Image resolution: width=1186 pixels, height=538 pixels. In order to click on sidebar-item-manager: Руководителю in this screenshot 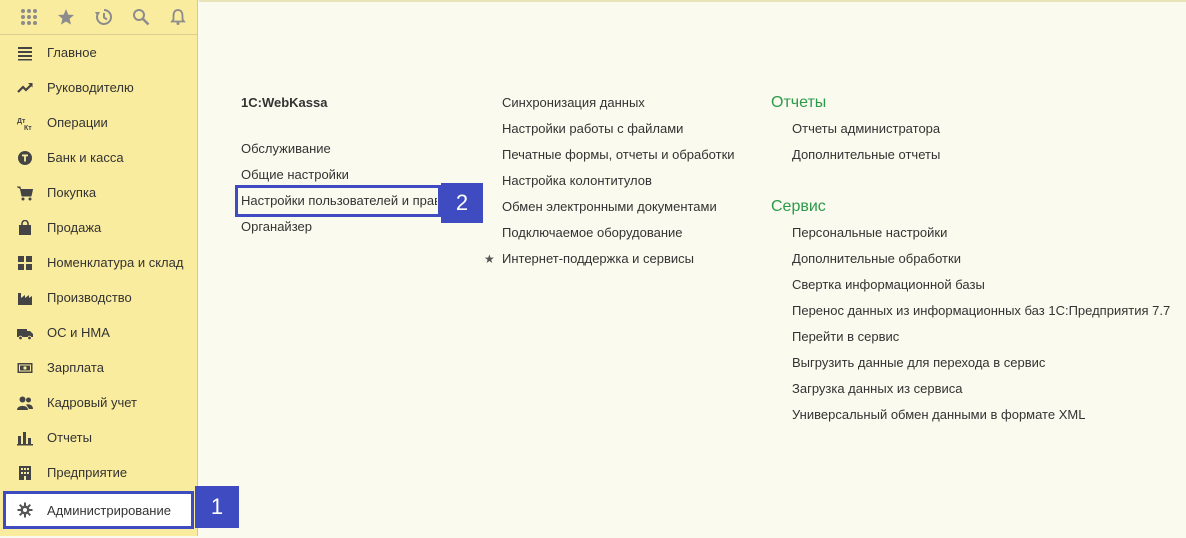, I will do `click(98, 87)`.